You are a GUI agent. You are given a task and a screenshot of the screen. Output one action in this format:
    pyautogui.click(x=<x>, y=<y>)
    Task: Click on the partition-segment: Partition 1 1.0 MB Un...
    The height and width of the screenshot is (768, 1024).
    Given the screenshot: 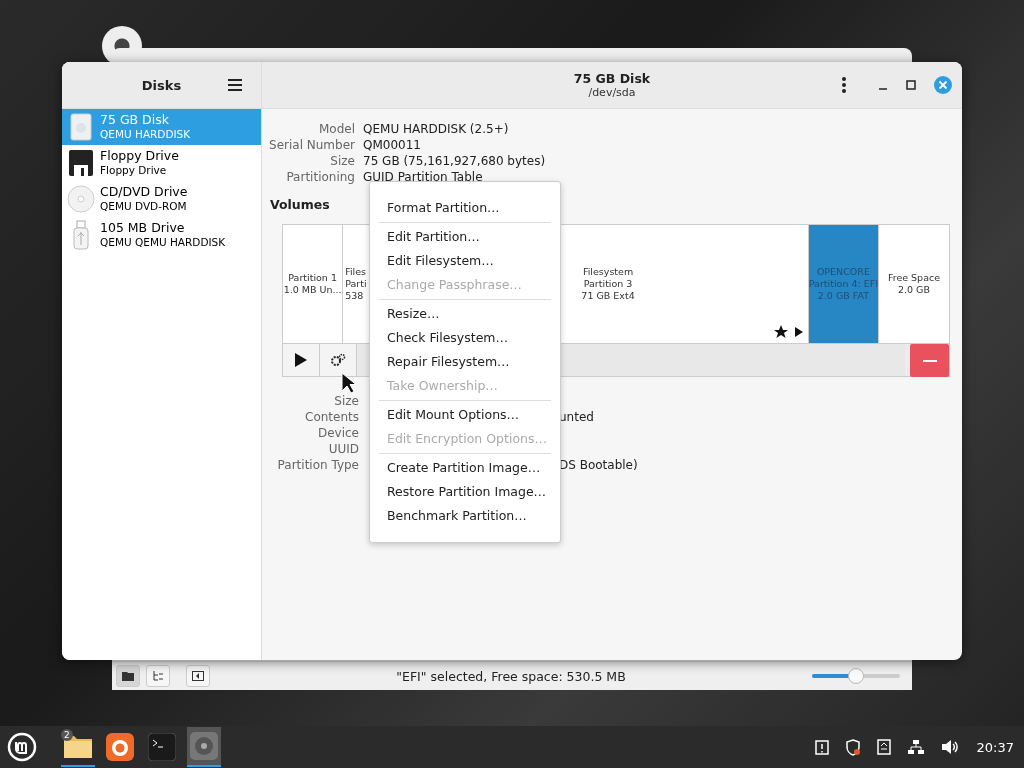 What is the action you would take?
    pyautogui.click(x=313, y=284)
    